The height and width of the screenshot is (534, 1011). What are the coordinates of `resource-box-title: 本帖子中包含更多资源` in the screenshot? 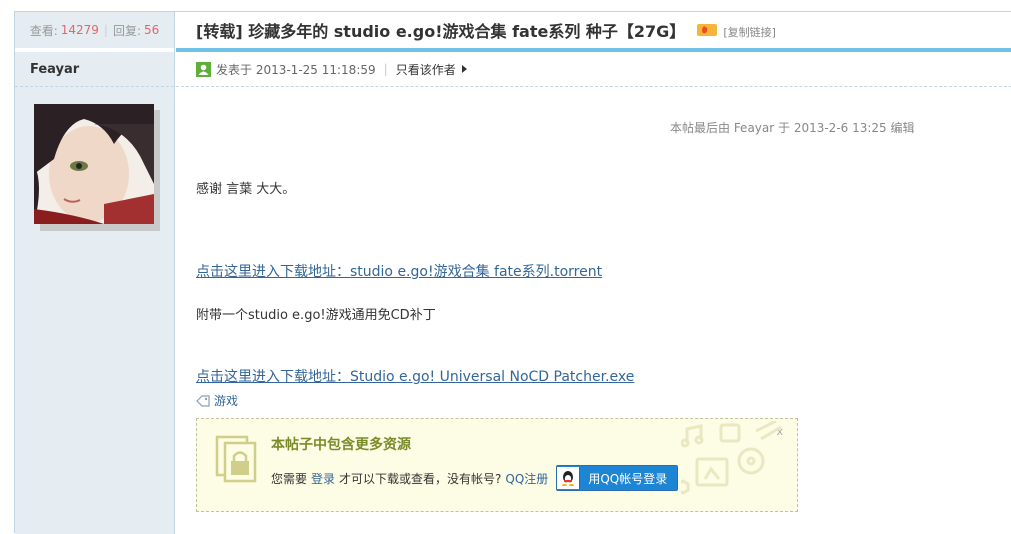 It's located at (341, 445).